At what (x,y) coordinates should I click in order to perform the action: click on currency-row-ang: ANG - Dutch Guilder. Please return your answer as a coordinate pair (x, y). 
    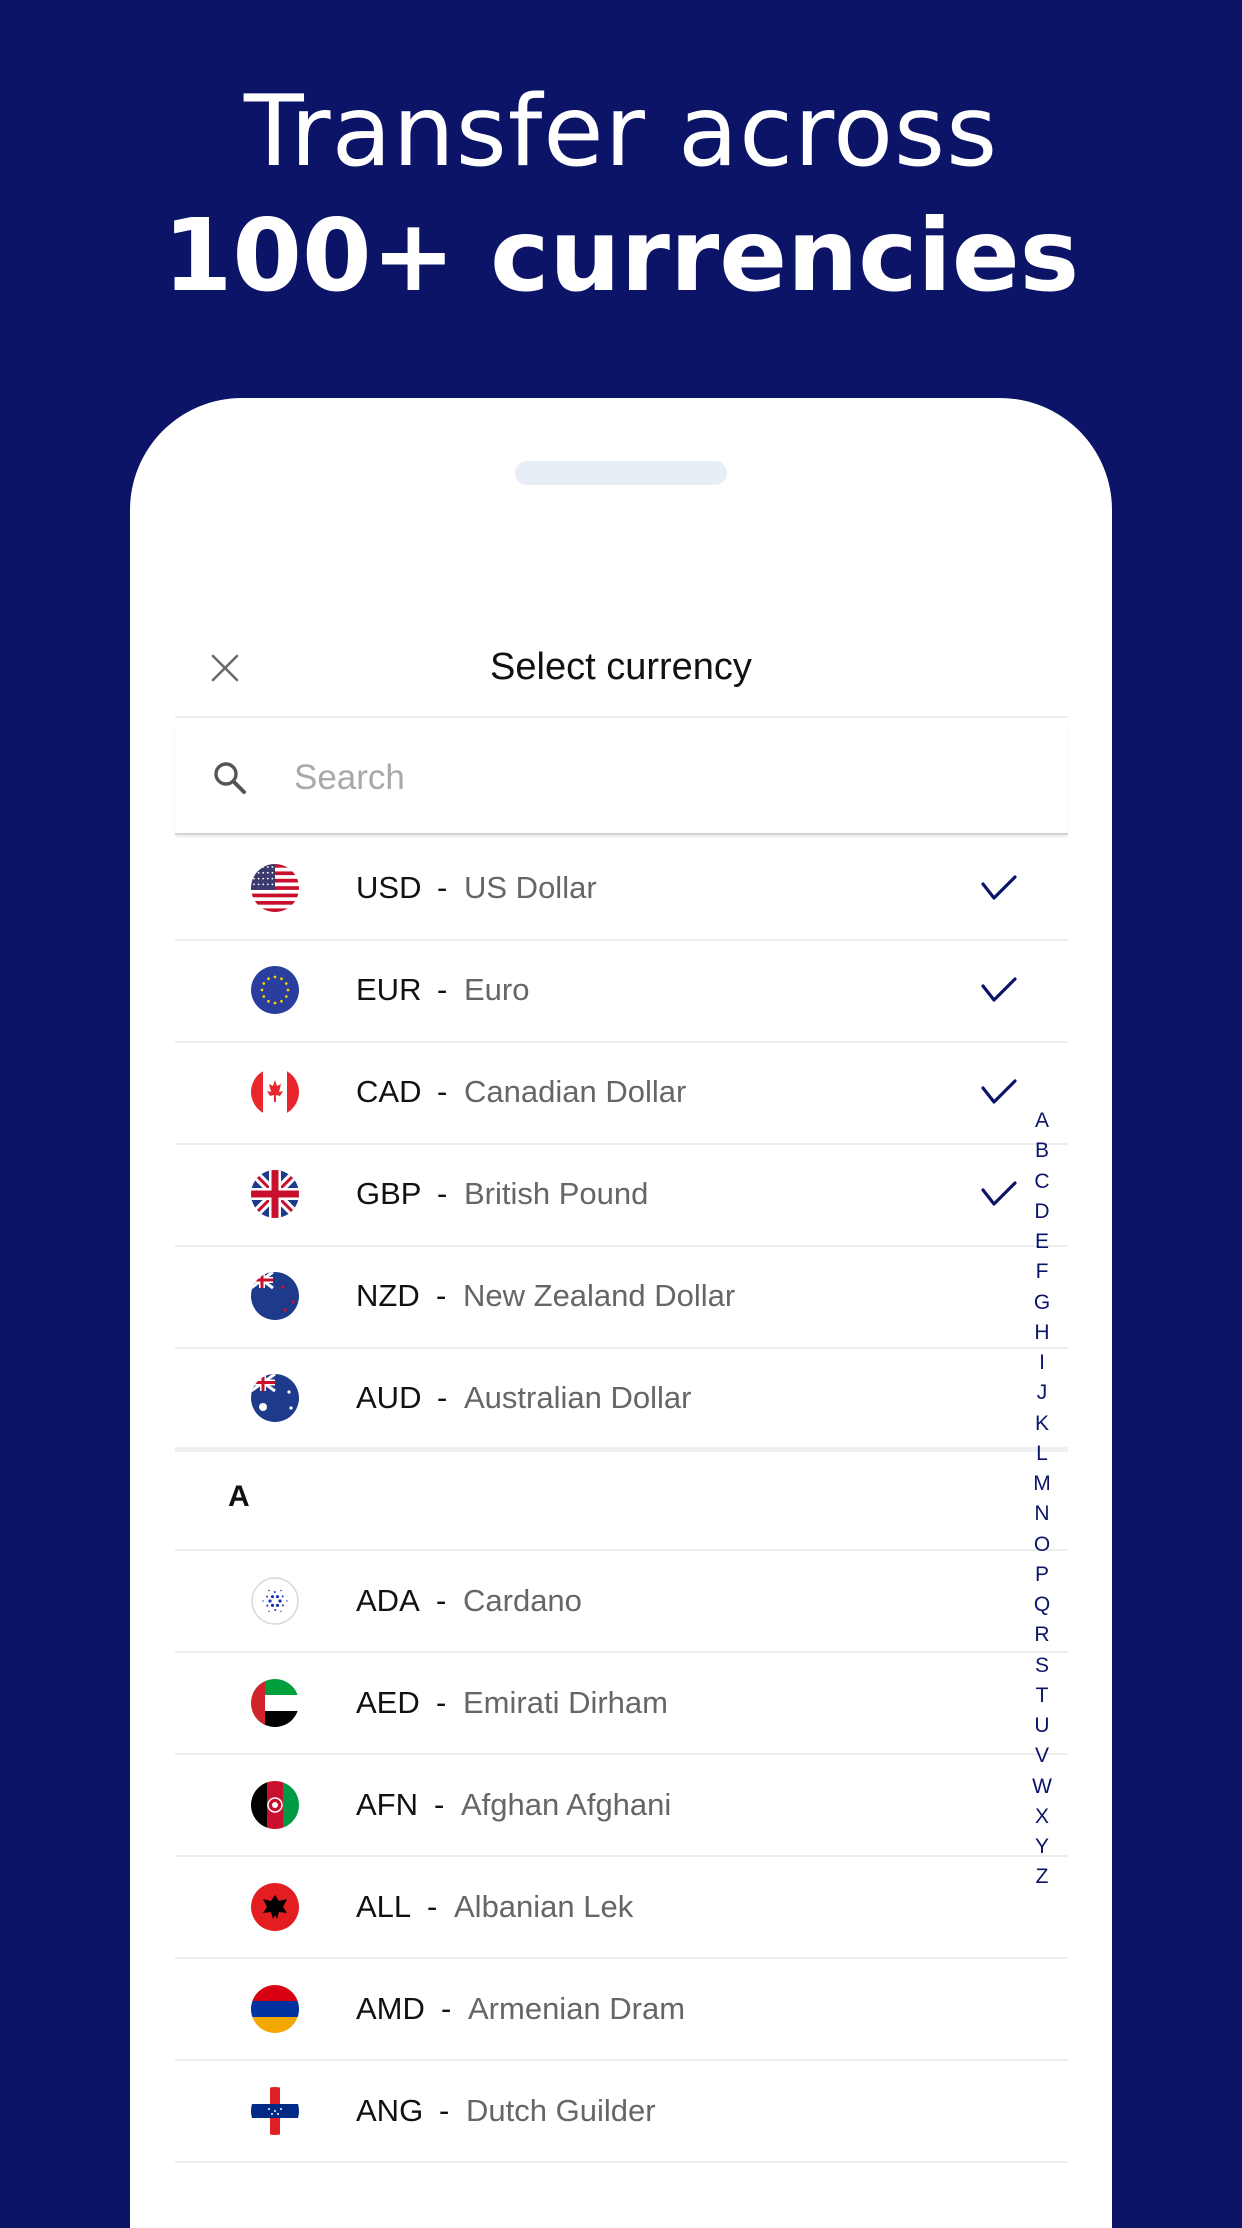
    Looking at the image, I should click on (621, 2111).